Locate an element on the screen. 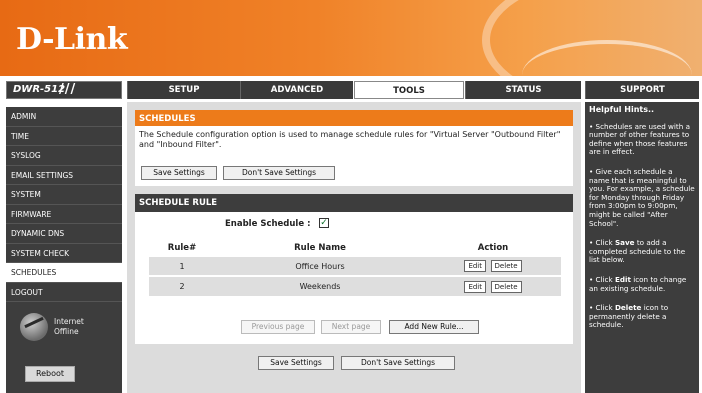  column-rule-name: Rule Name is located at coordinates (320, 248).